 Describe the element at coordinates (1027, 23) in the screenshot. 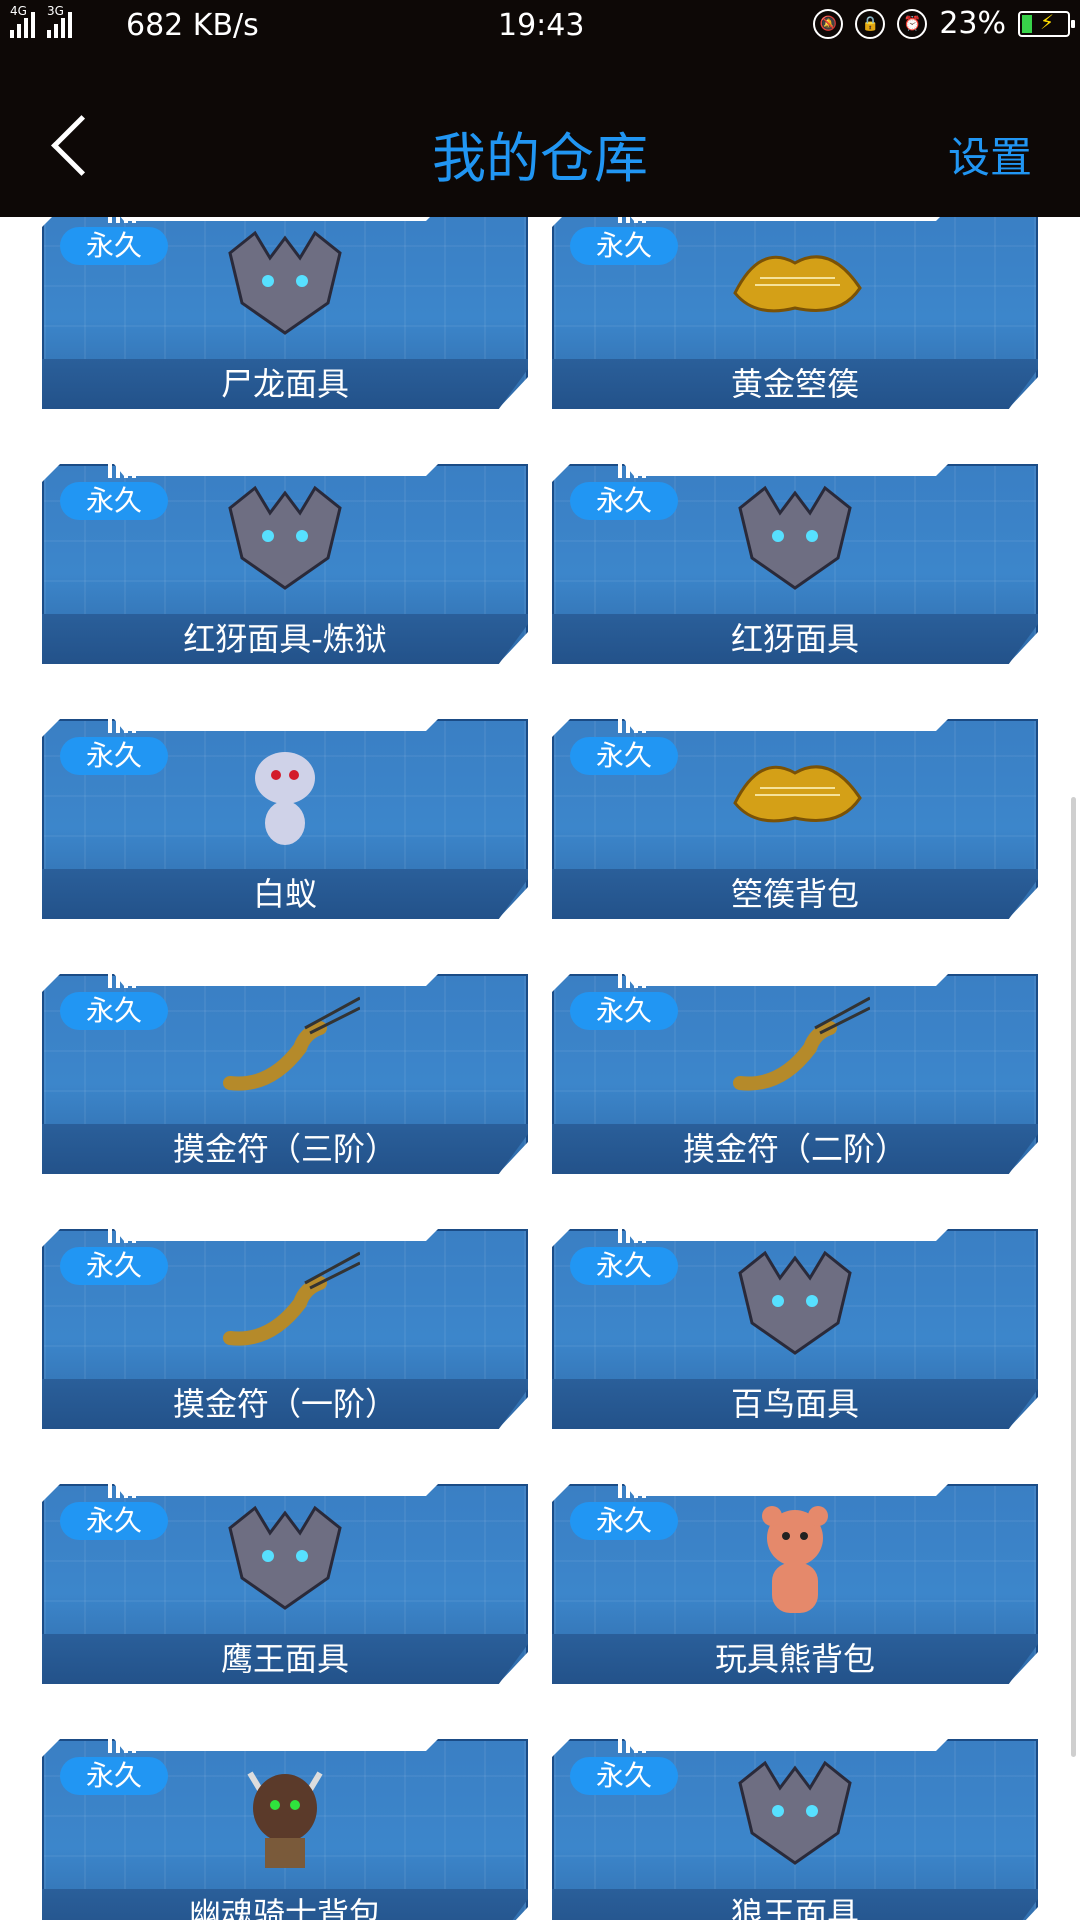

I see `battery-fill` at that location.